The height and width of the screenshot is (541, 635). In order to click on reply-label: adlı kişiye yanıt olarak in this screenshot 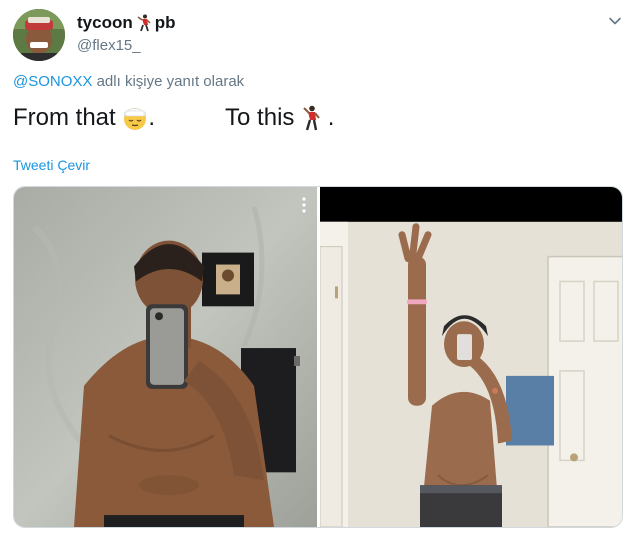, I will do `click(168, 81)`.